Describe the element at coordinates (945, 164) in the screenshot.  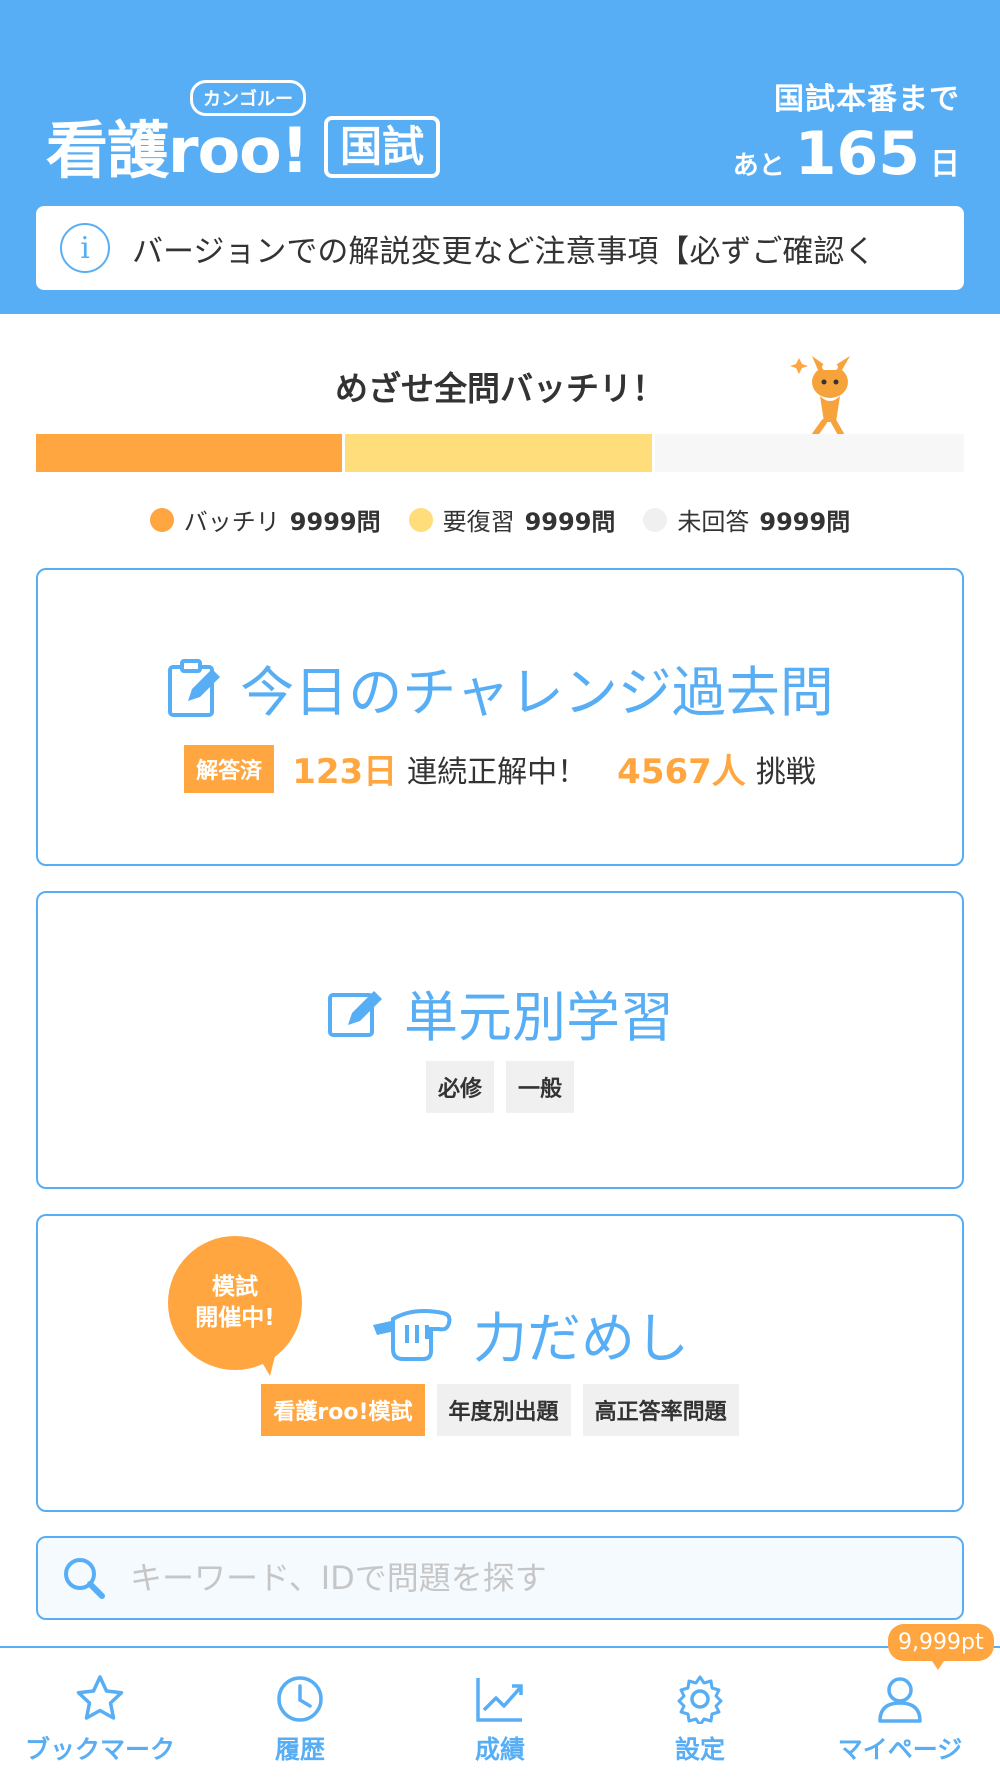
I see `countdown-unit: 日` at that location.